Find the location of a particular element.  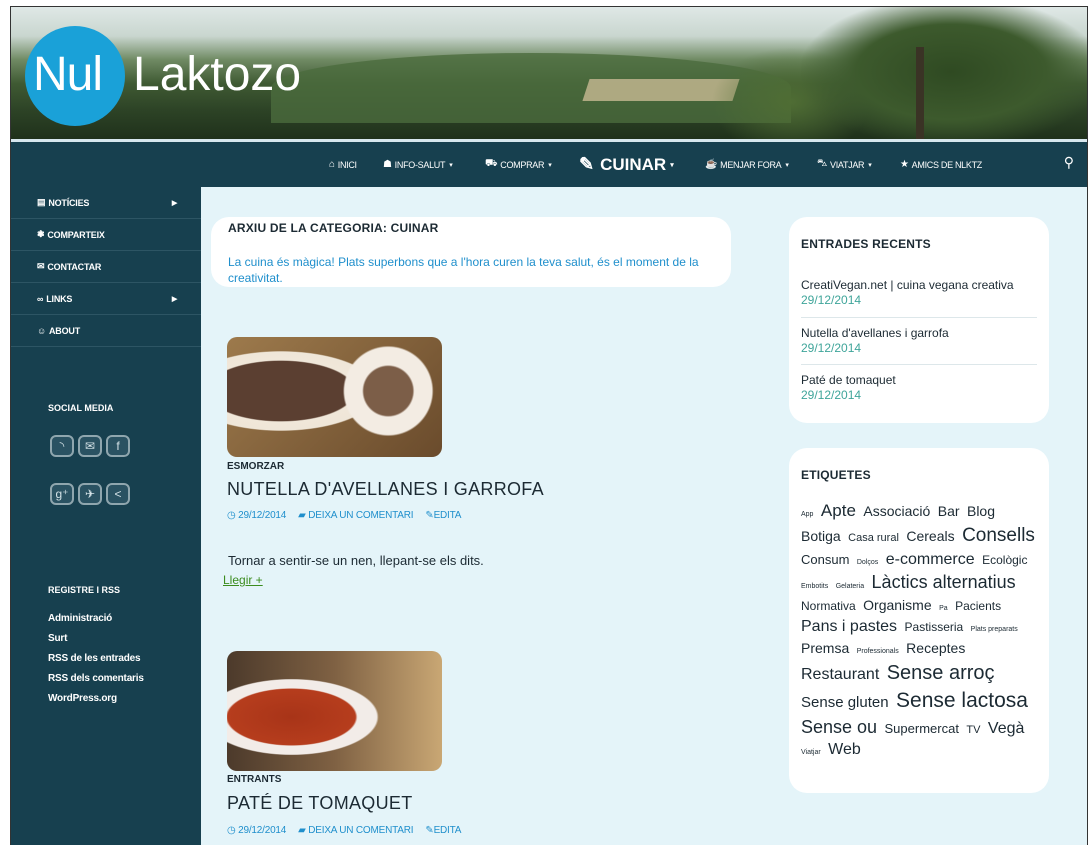

facebook-icon: f is located at coordinates (118, 446).